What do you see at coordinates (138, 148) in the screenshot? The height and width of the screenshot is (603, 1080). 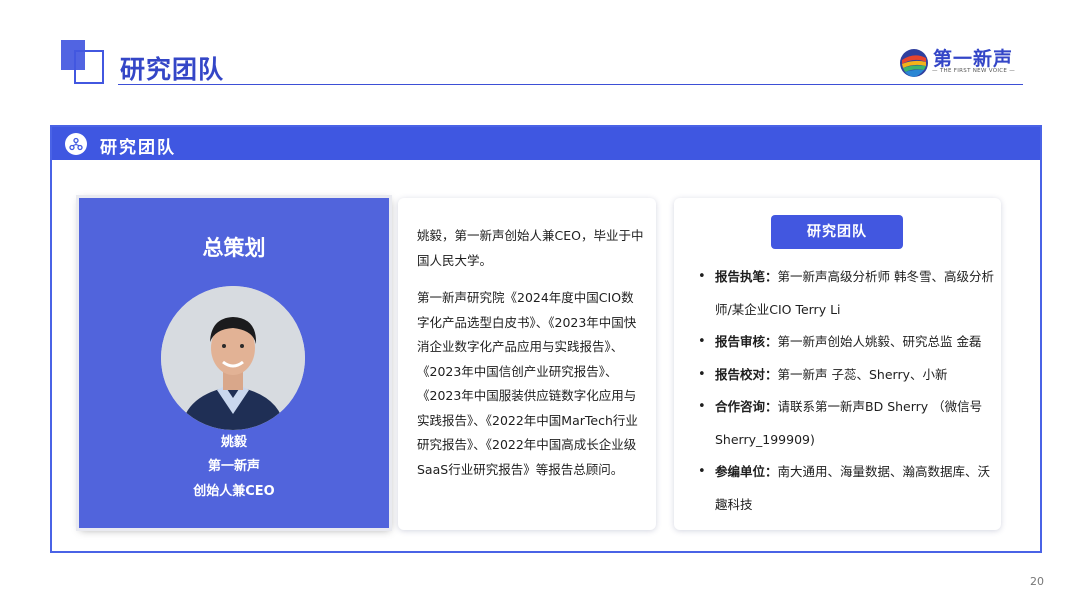 I see `panel-title: 研究团队` at bounding box center [138, 148].